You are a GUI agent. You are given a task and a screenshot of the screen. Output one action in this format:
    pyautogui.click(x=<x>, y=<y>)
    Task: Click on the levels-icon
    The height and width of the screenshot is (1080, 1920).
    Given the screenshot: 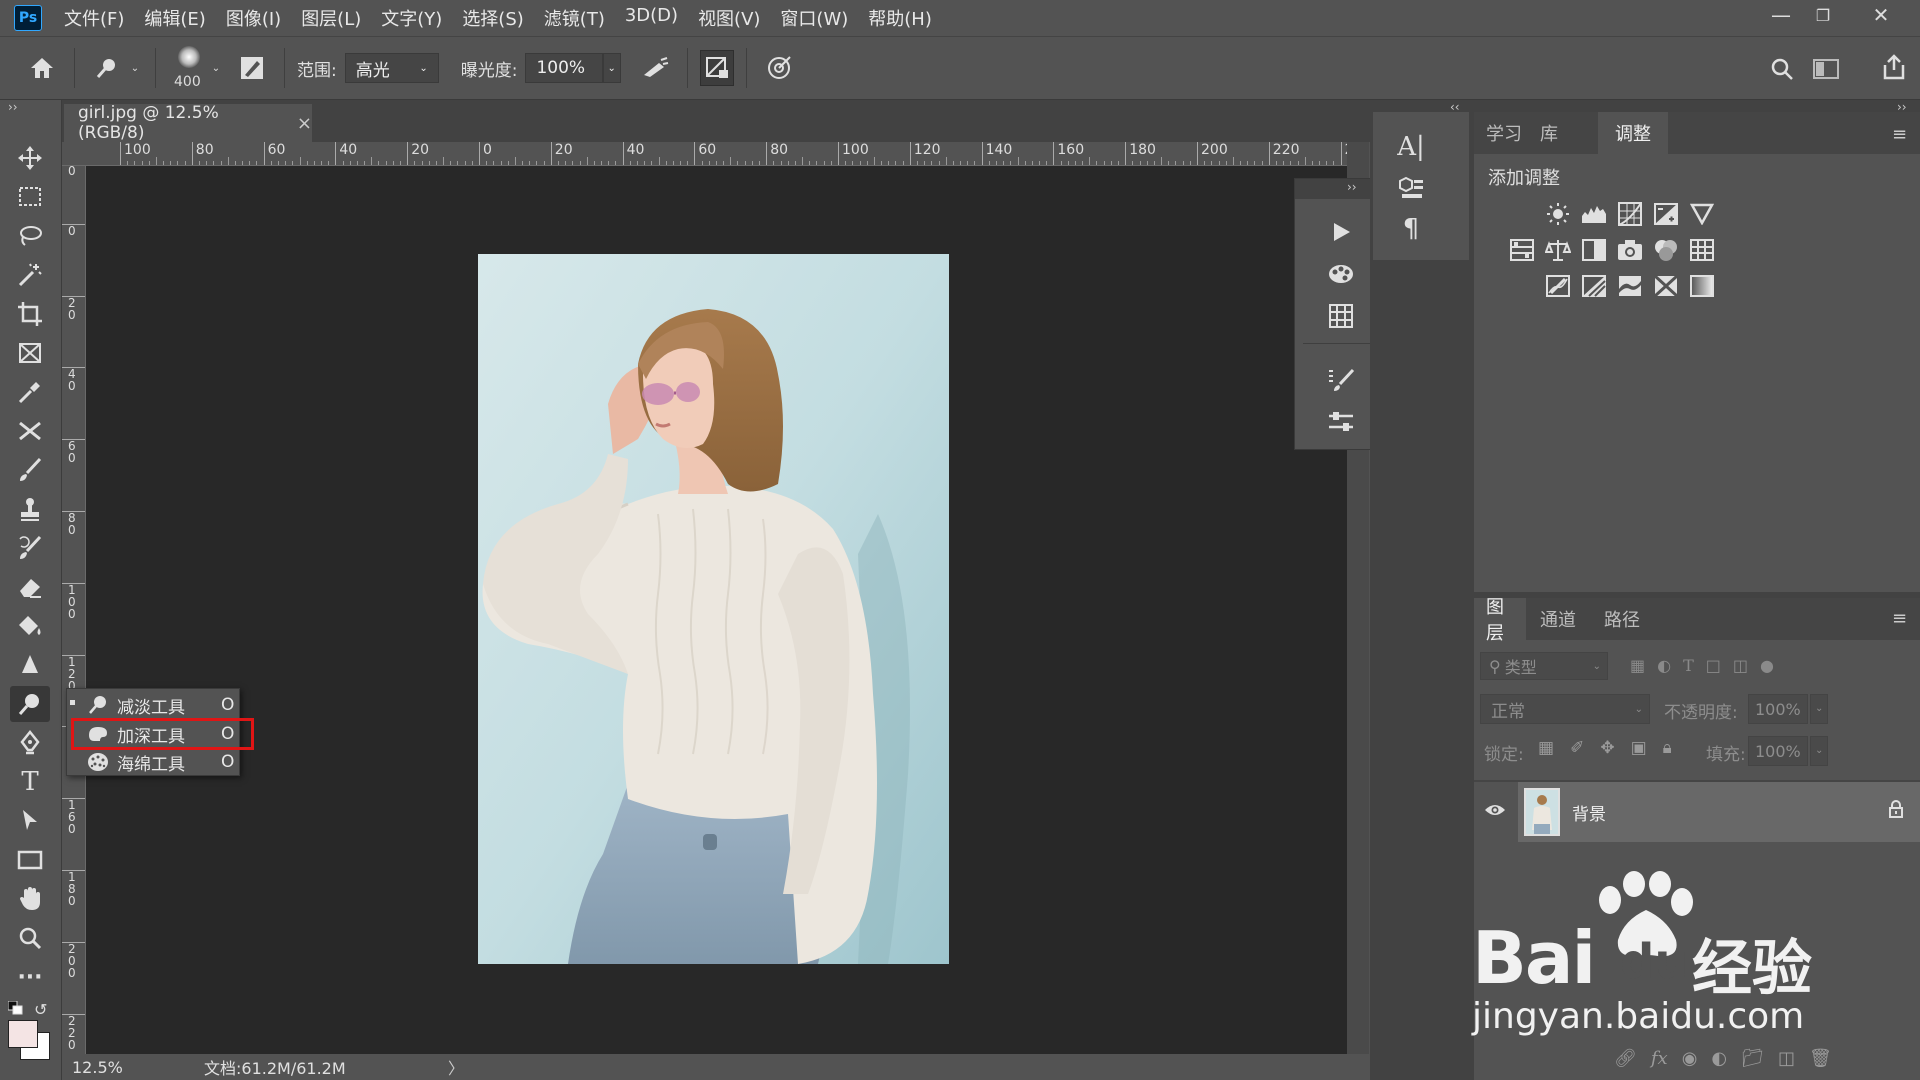 What is the action you would take?
    pyautogui.click(x=1594, y=214)
    